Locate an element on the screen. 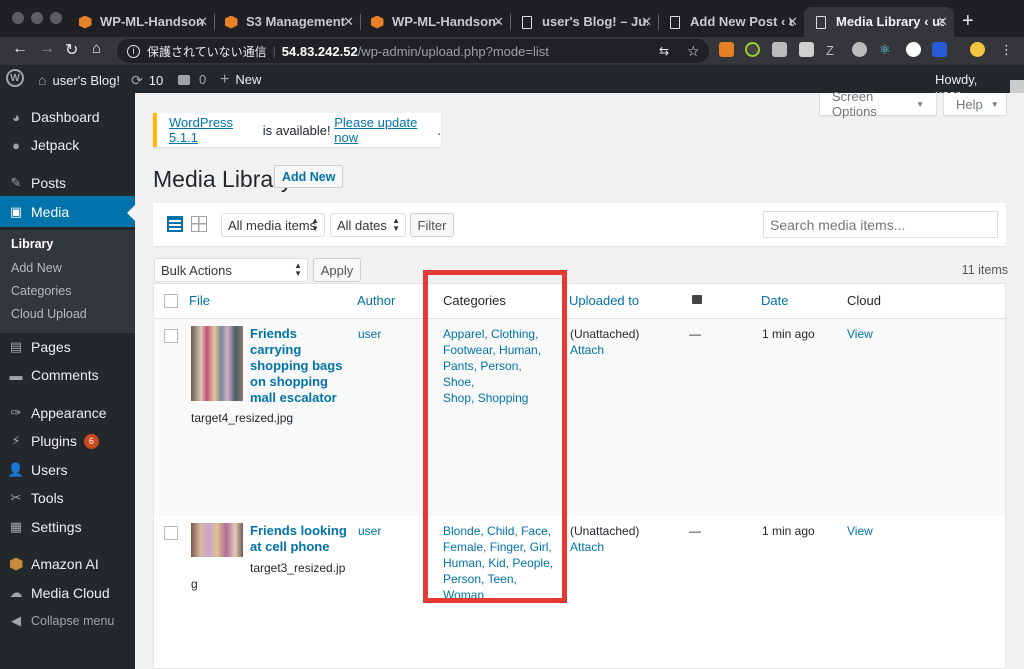  wordpress-logo-icon: W is located at coordinates (15, 78).